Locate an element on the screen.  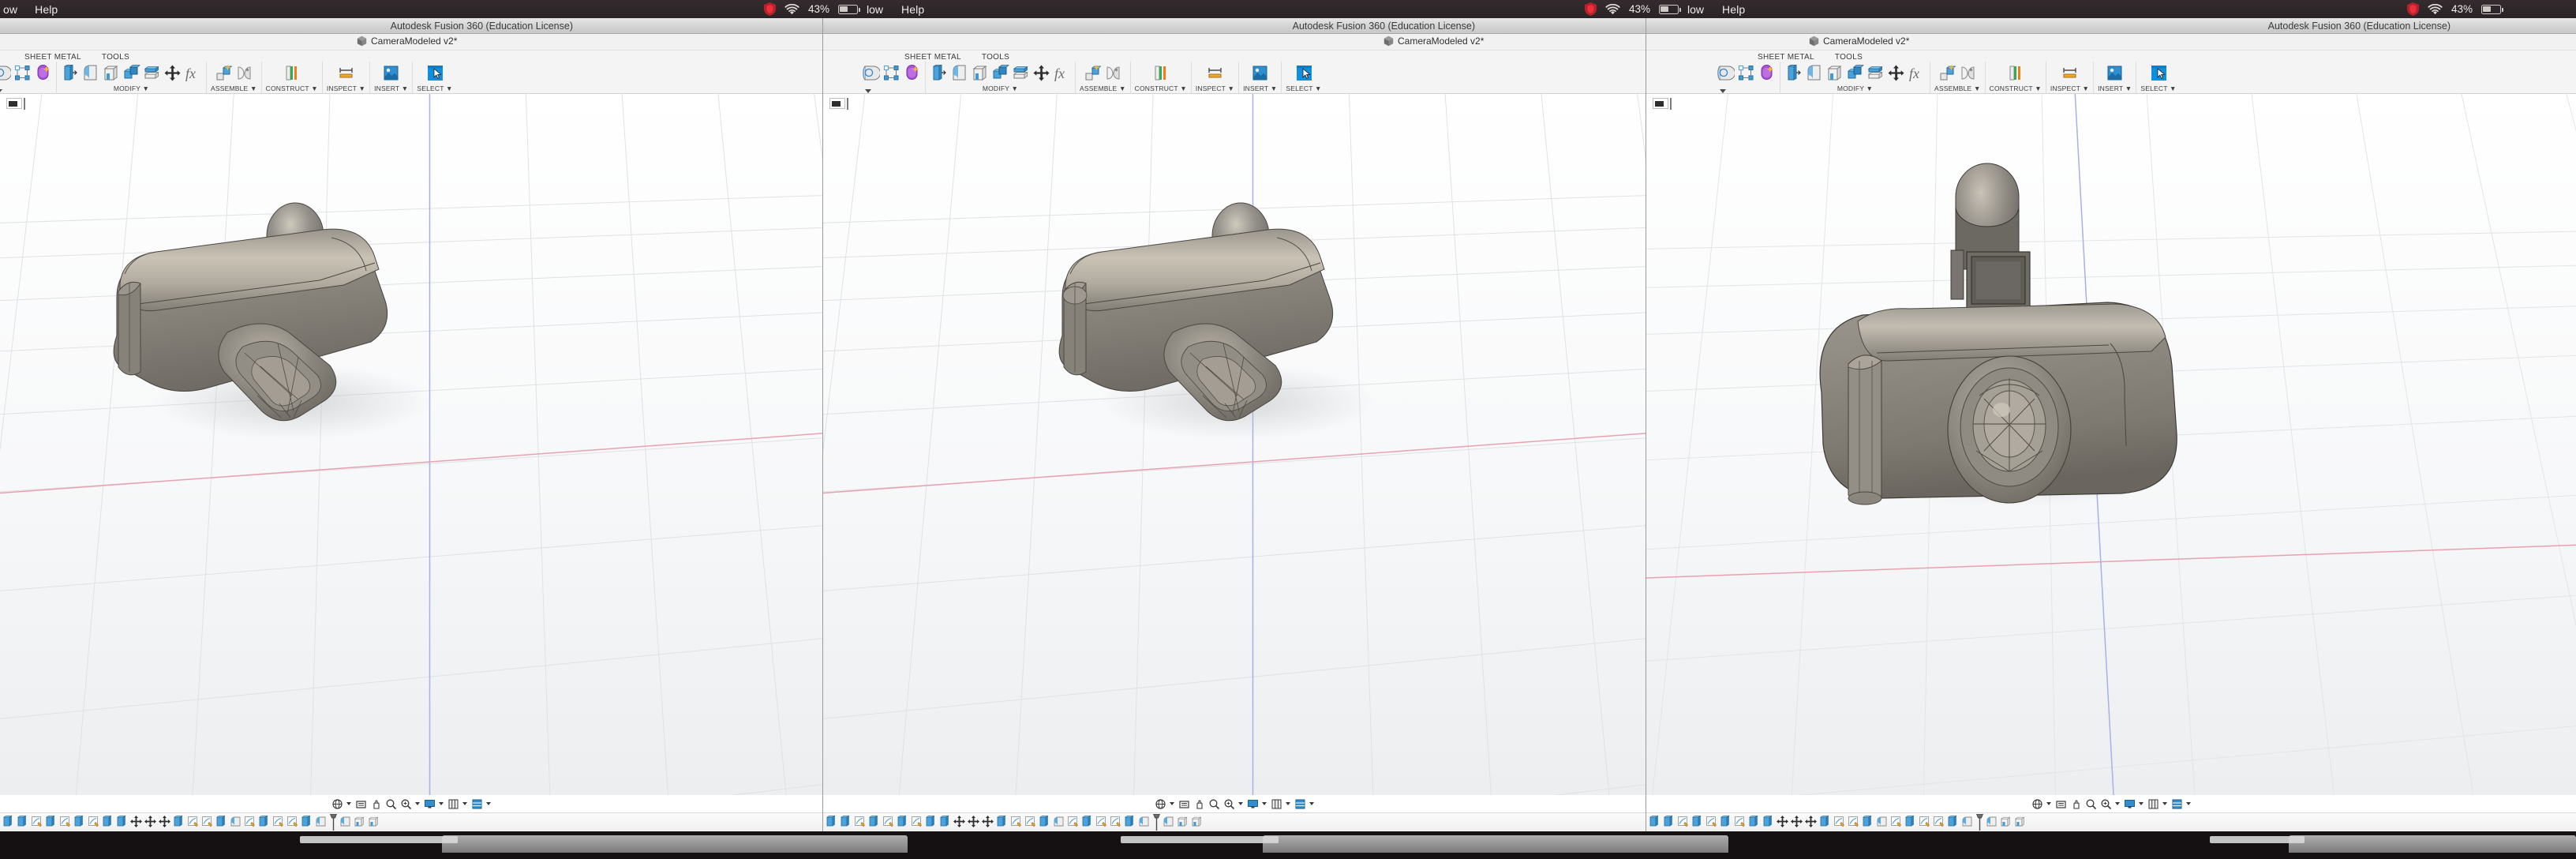
revolve-icon is located at coordinates (6, 73).